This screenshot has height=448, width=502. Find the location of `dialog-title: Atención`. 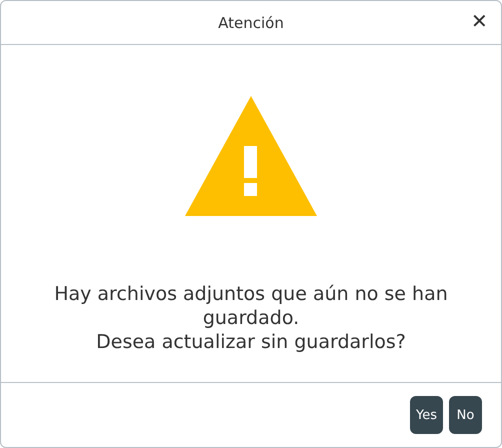

dialog-title: Atención is located at coordinates (251, 23).